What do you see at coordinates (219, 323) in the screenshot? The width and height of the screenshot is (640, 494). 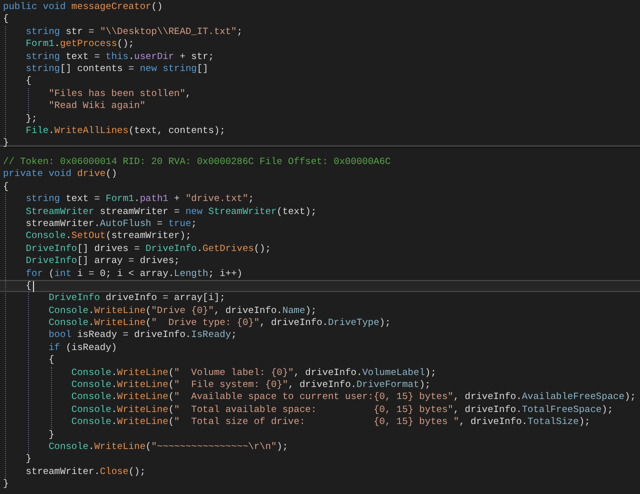 I see `code-line: Console.WriteLine(" Drive type: {0}", driveInfo.DriveType);` at bounding box center [219, 323].